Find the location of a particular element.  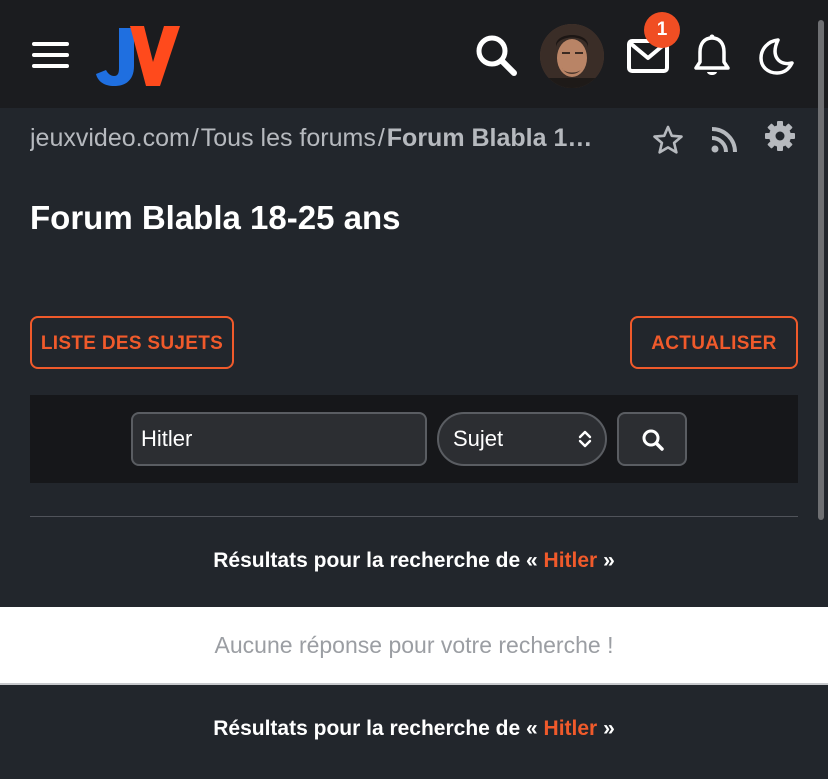

breadcrumb-all-forums: Tous les forums is located at coordinates (288, 138).